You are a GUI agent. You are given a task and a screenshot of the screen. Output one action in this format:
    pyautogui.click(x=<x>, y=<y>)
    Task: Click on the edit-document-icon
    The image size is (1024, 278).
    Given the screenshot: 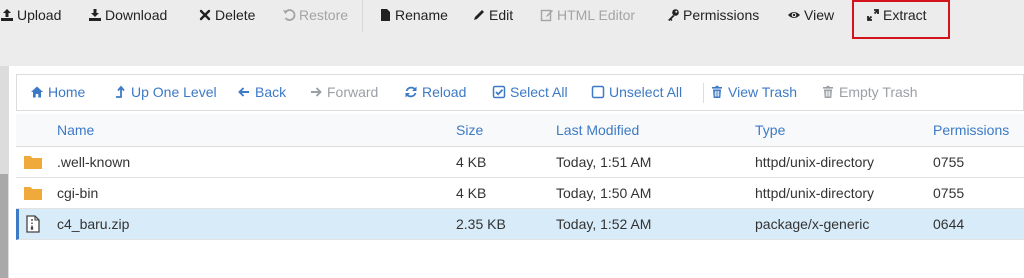 What is the action you would take?
    pyautogui.click(x=547, y=15)
    